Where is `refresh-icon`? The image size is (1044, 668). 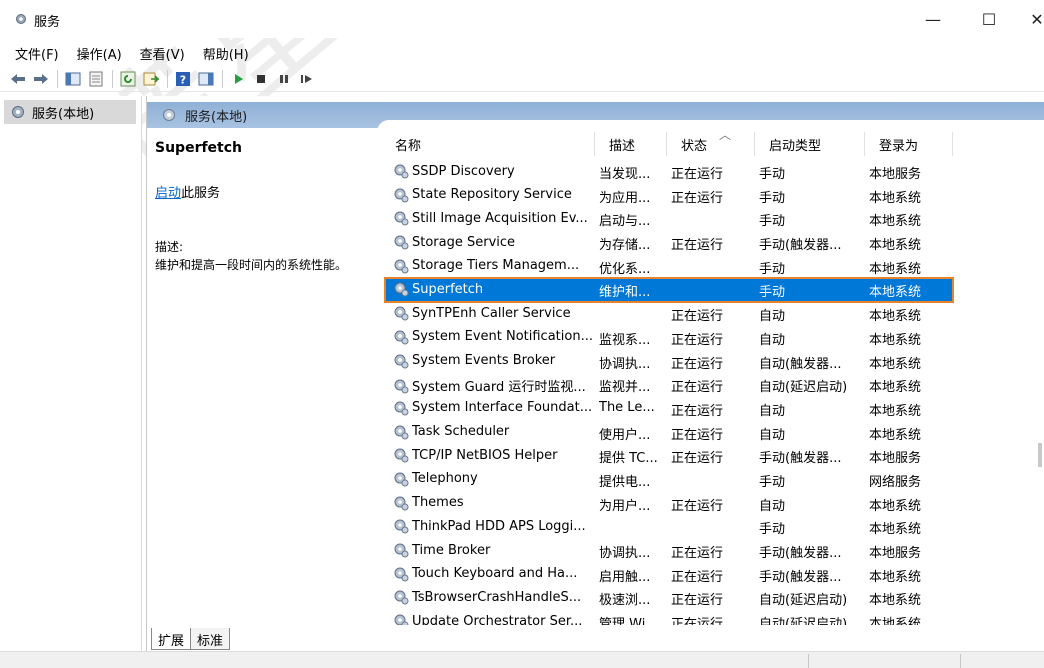
refresh-icon is located at coordinates (128, 79).